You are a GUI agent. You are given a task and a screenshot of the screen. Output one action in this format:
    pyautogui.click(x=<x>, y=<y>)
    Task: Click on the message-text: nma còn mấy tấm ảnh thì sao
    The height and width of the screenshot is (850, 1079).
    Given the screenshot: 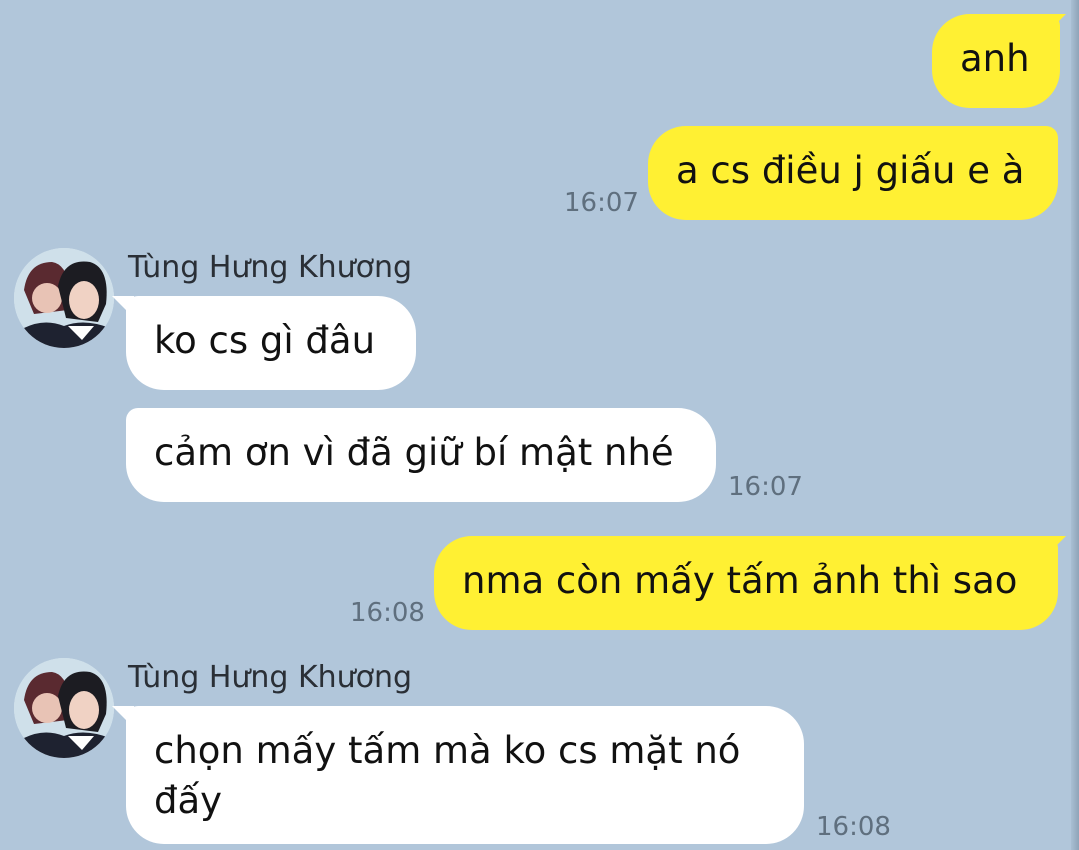 What is the action you would take?
    pyautogui.click(x=740, y=580)
    